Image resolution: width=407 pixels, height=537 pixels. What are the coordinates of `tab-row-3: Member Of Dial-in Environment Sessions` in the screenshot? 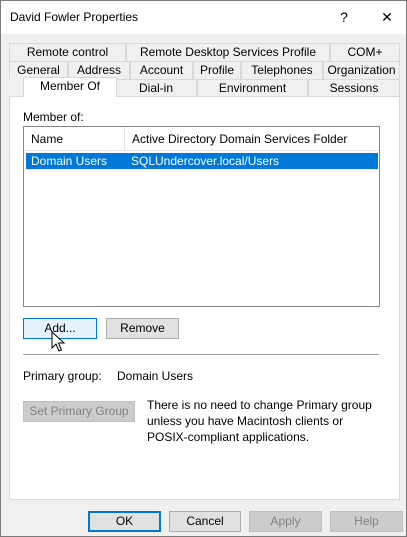 It's located at (204, 87).